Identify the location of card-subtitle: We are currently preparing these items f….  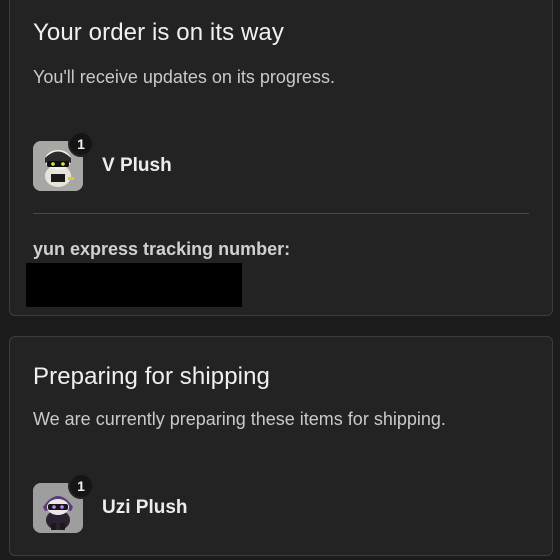
(239, 419).